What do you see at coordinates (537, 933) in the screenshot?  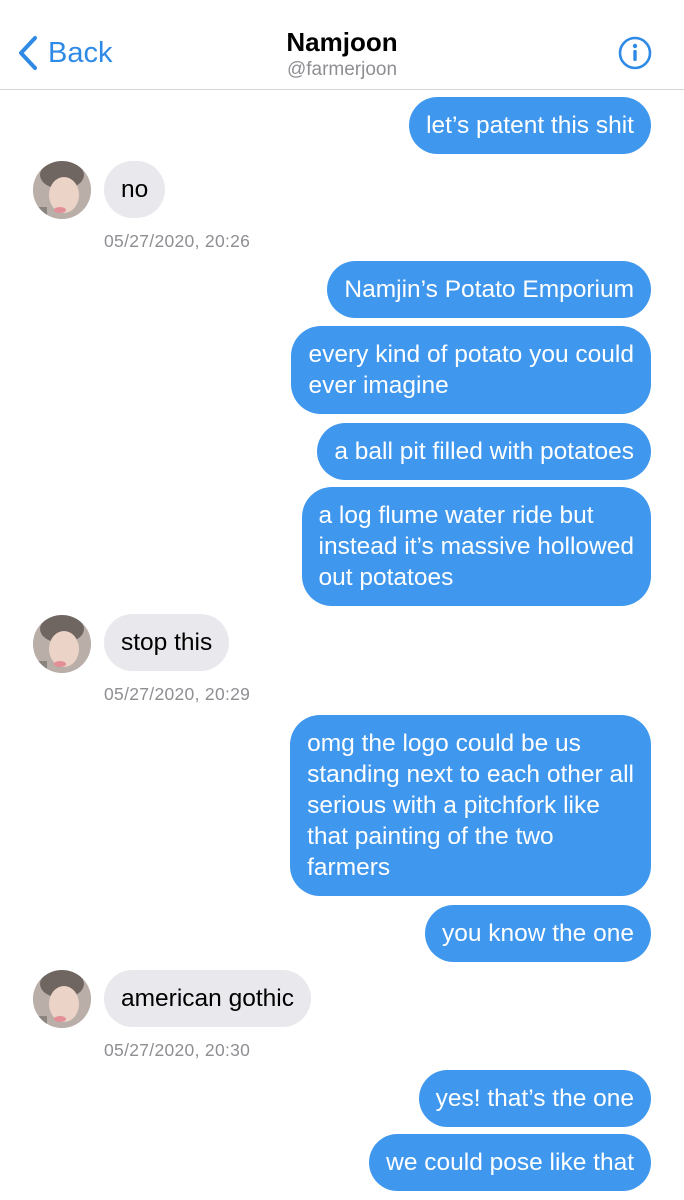 I see `outgoing-message-bubble: you know the one` at bounding box center [537, 933].